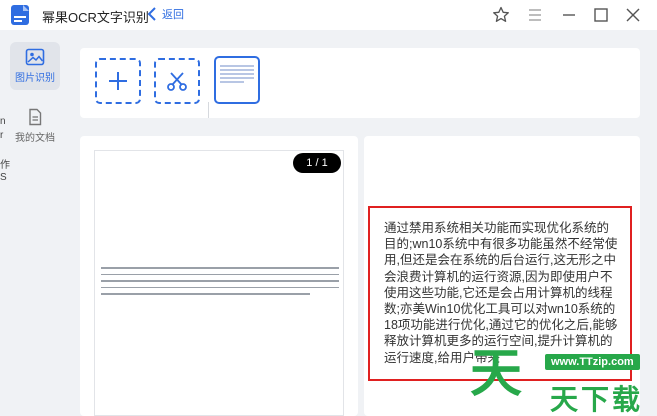 The image size is (657, 416). I want to click on scissors-icon, so click(177, 81).